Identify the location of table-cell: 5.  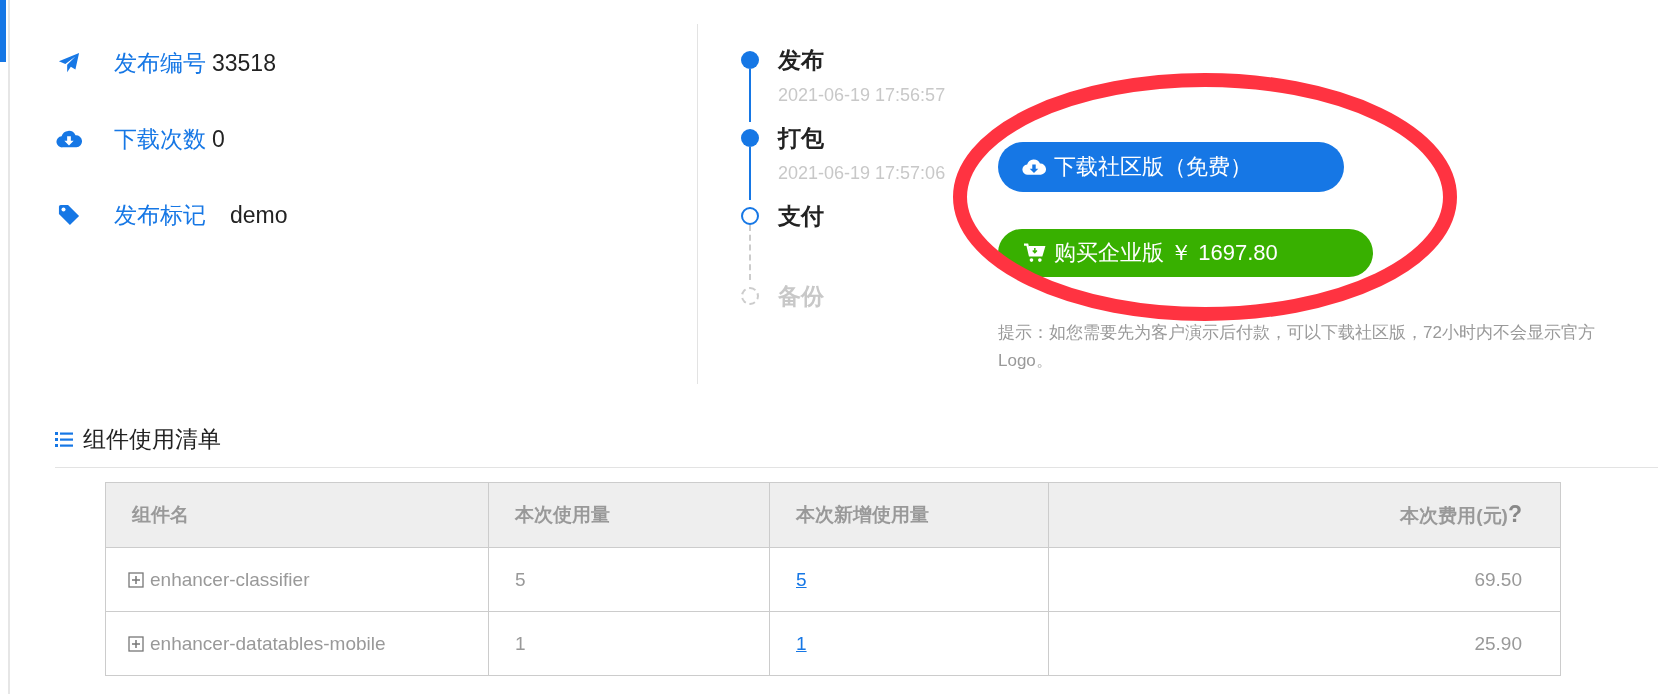
(629, 579).